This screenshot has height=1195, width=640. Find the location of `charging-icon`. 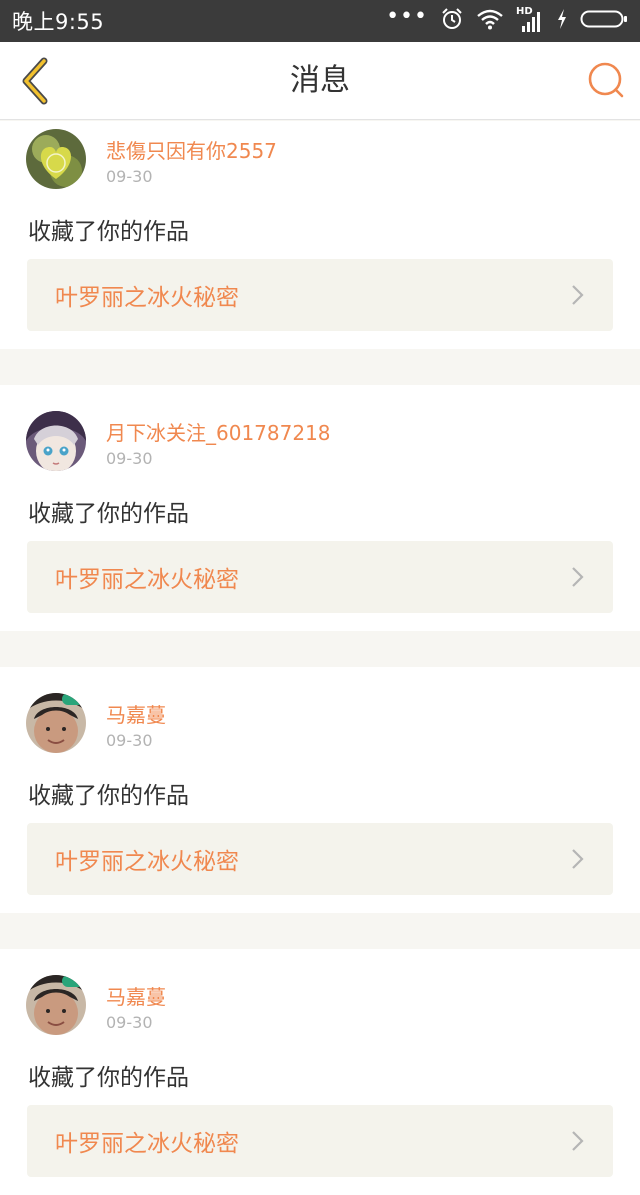

charging-icon is located at coordinates (562, 21).